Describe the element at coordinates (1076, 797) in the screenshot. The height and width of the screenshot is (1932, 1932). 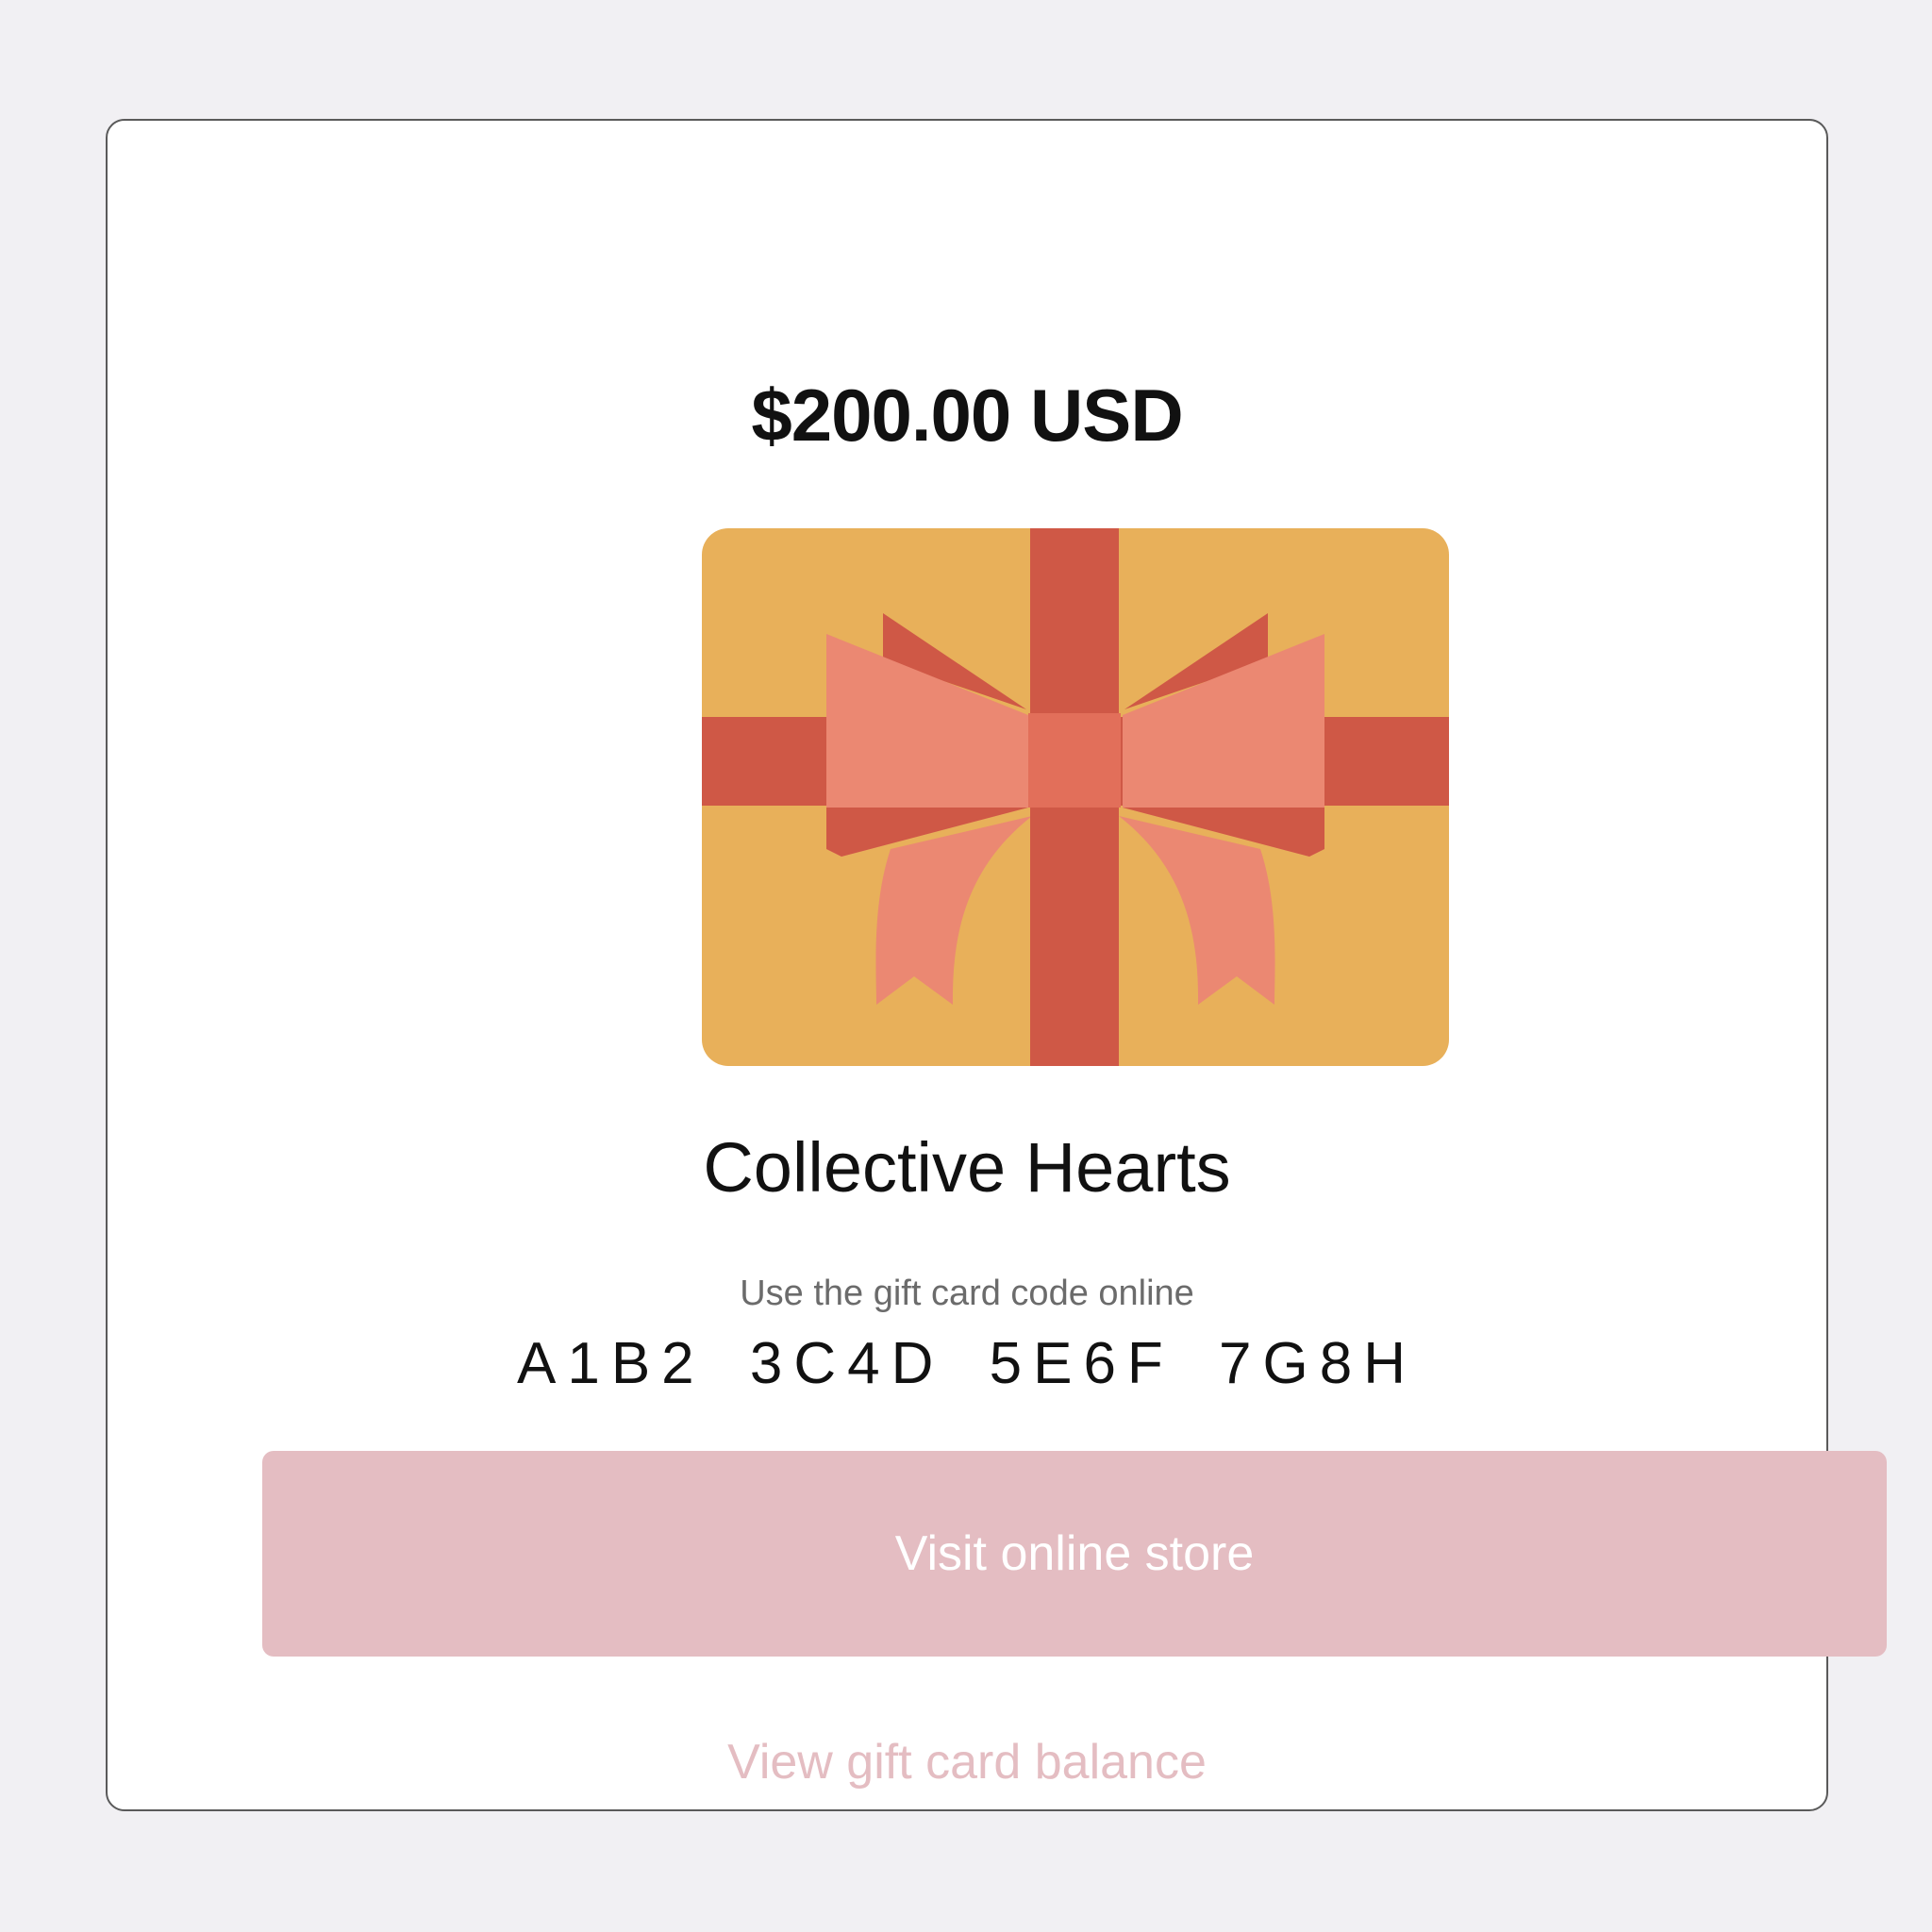
I see `gift-card-bow-icon` at that location.